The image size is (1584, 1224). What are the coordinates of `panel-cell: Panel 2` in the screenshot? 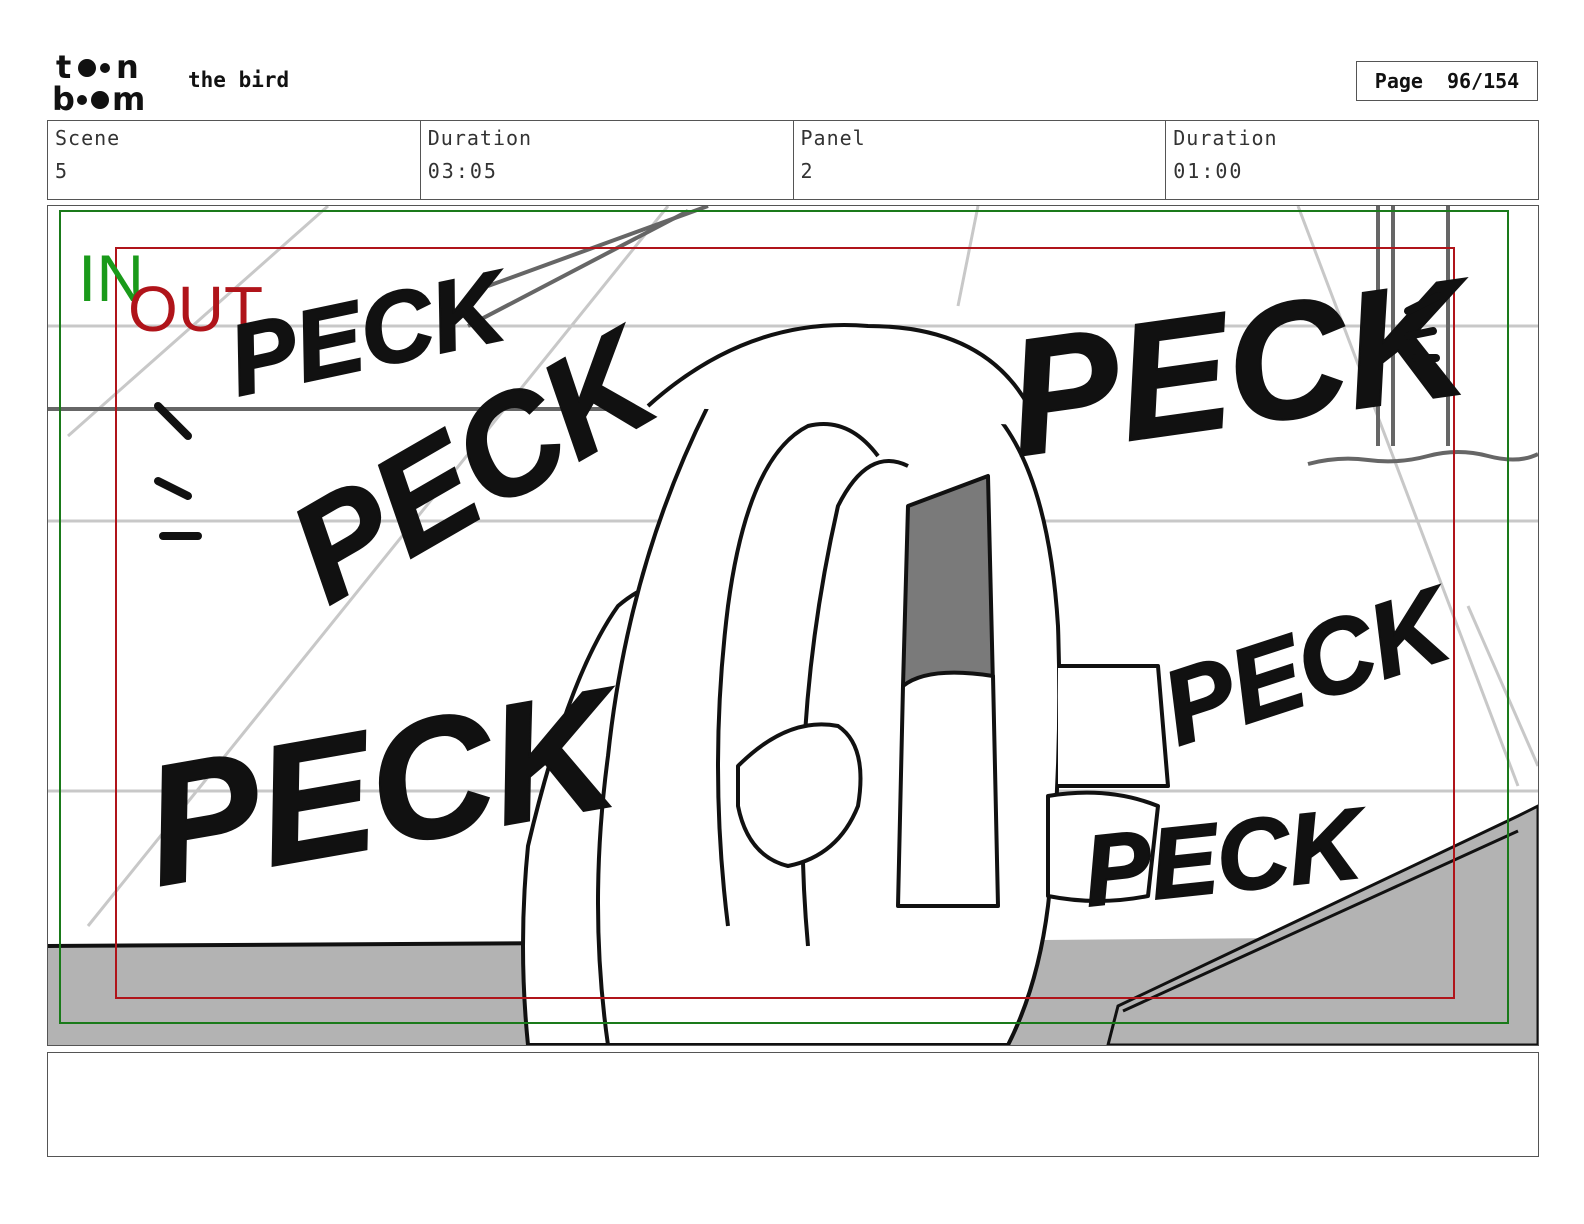 It's located at (980, 160).